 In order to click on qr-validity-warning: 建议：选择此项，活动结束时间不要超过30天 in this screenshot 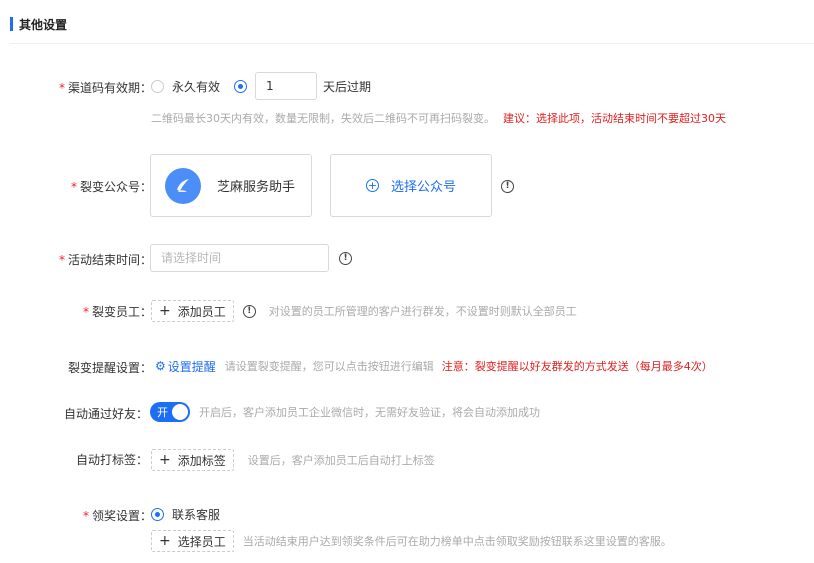, I will do `click(614, 118)`.